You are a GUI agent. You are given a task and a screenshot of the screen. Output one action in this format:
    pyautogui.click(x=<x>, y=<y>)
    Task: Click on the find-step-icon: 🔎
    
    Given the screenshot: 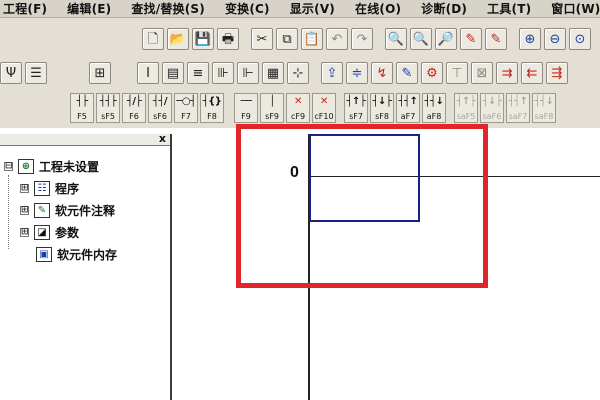 What is the action you would take?
    pyautogui.click(x=446, y=39)
    